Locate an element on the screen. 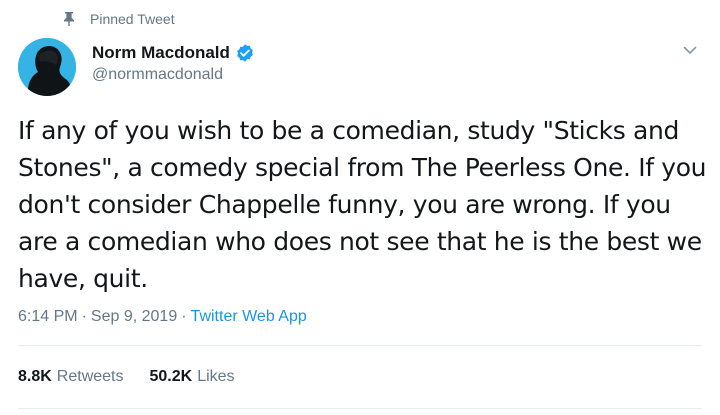 The image size is (720, 415). author-name-row: Norm Macdonald is located at coordinates (173, 53).